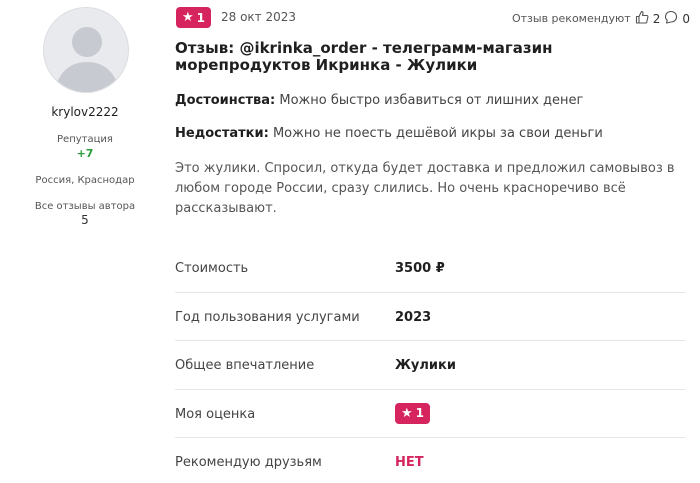 The image size is (700, 483). What do you see at coordinates (201, 17) in the screenshot?
I see `rating-value: 1` at bounding box center [201, 17].